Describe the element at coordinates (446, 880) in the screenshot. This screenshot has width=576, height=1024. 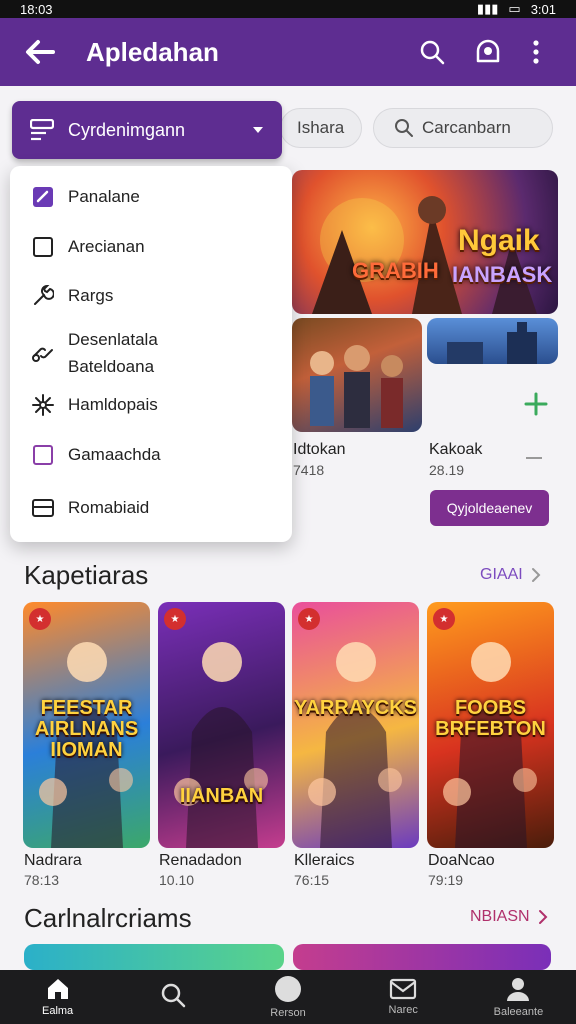
I see `game-count: 79:19` at that location.